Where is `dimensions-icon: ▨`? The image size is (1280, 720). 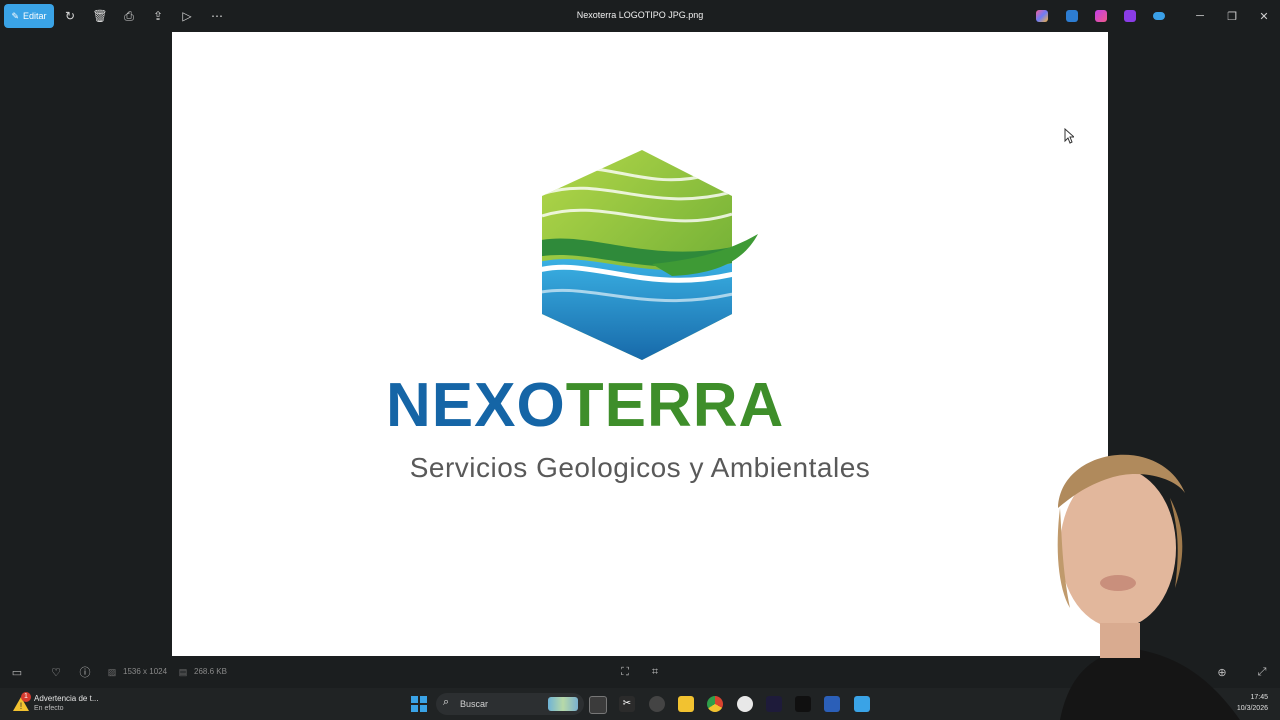 dimensions-icon: ▨ is located at coordinates (112, 671).